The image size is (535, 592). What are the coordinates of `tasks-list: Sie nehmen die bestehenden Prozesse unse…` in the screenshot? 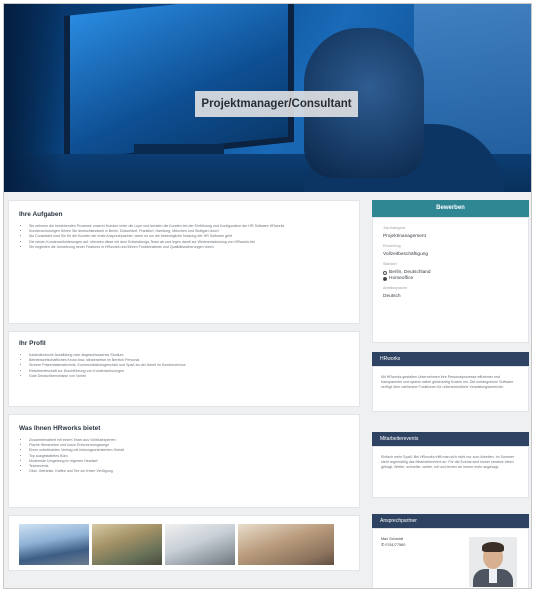 It's located at (184, 237).